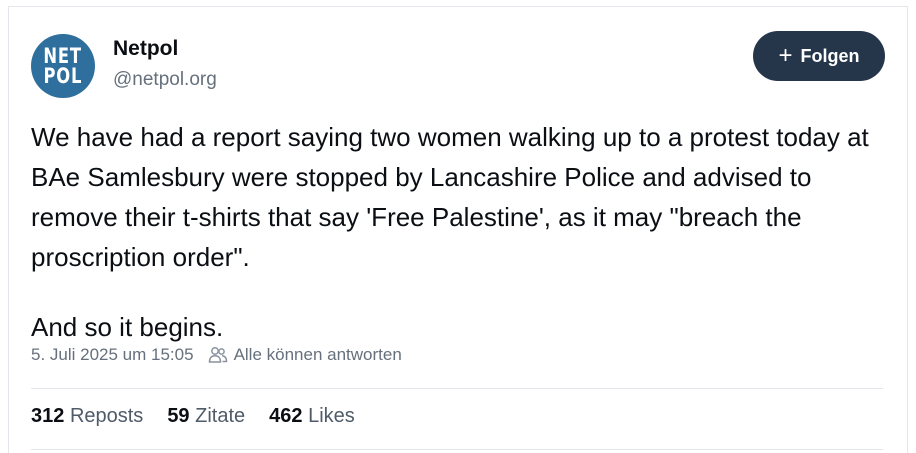 Image resolution: width=916 pixels, height=453 pixels. I want to click on reply-setting: Alle können antworten, so click(318, 355).